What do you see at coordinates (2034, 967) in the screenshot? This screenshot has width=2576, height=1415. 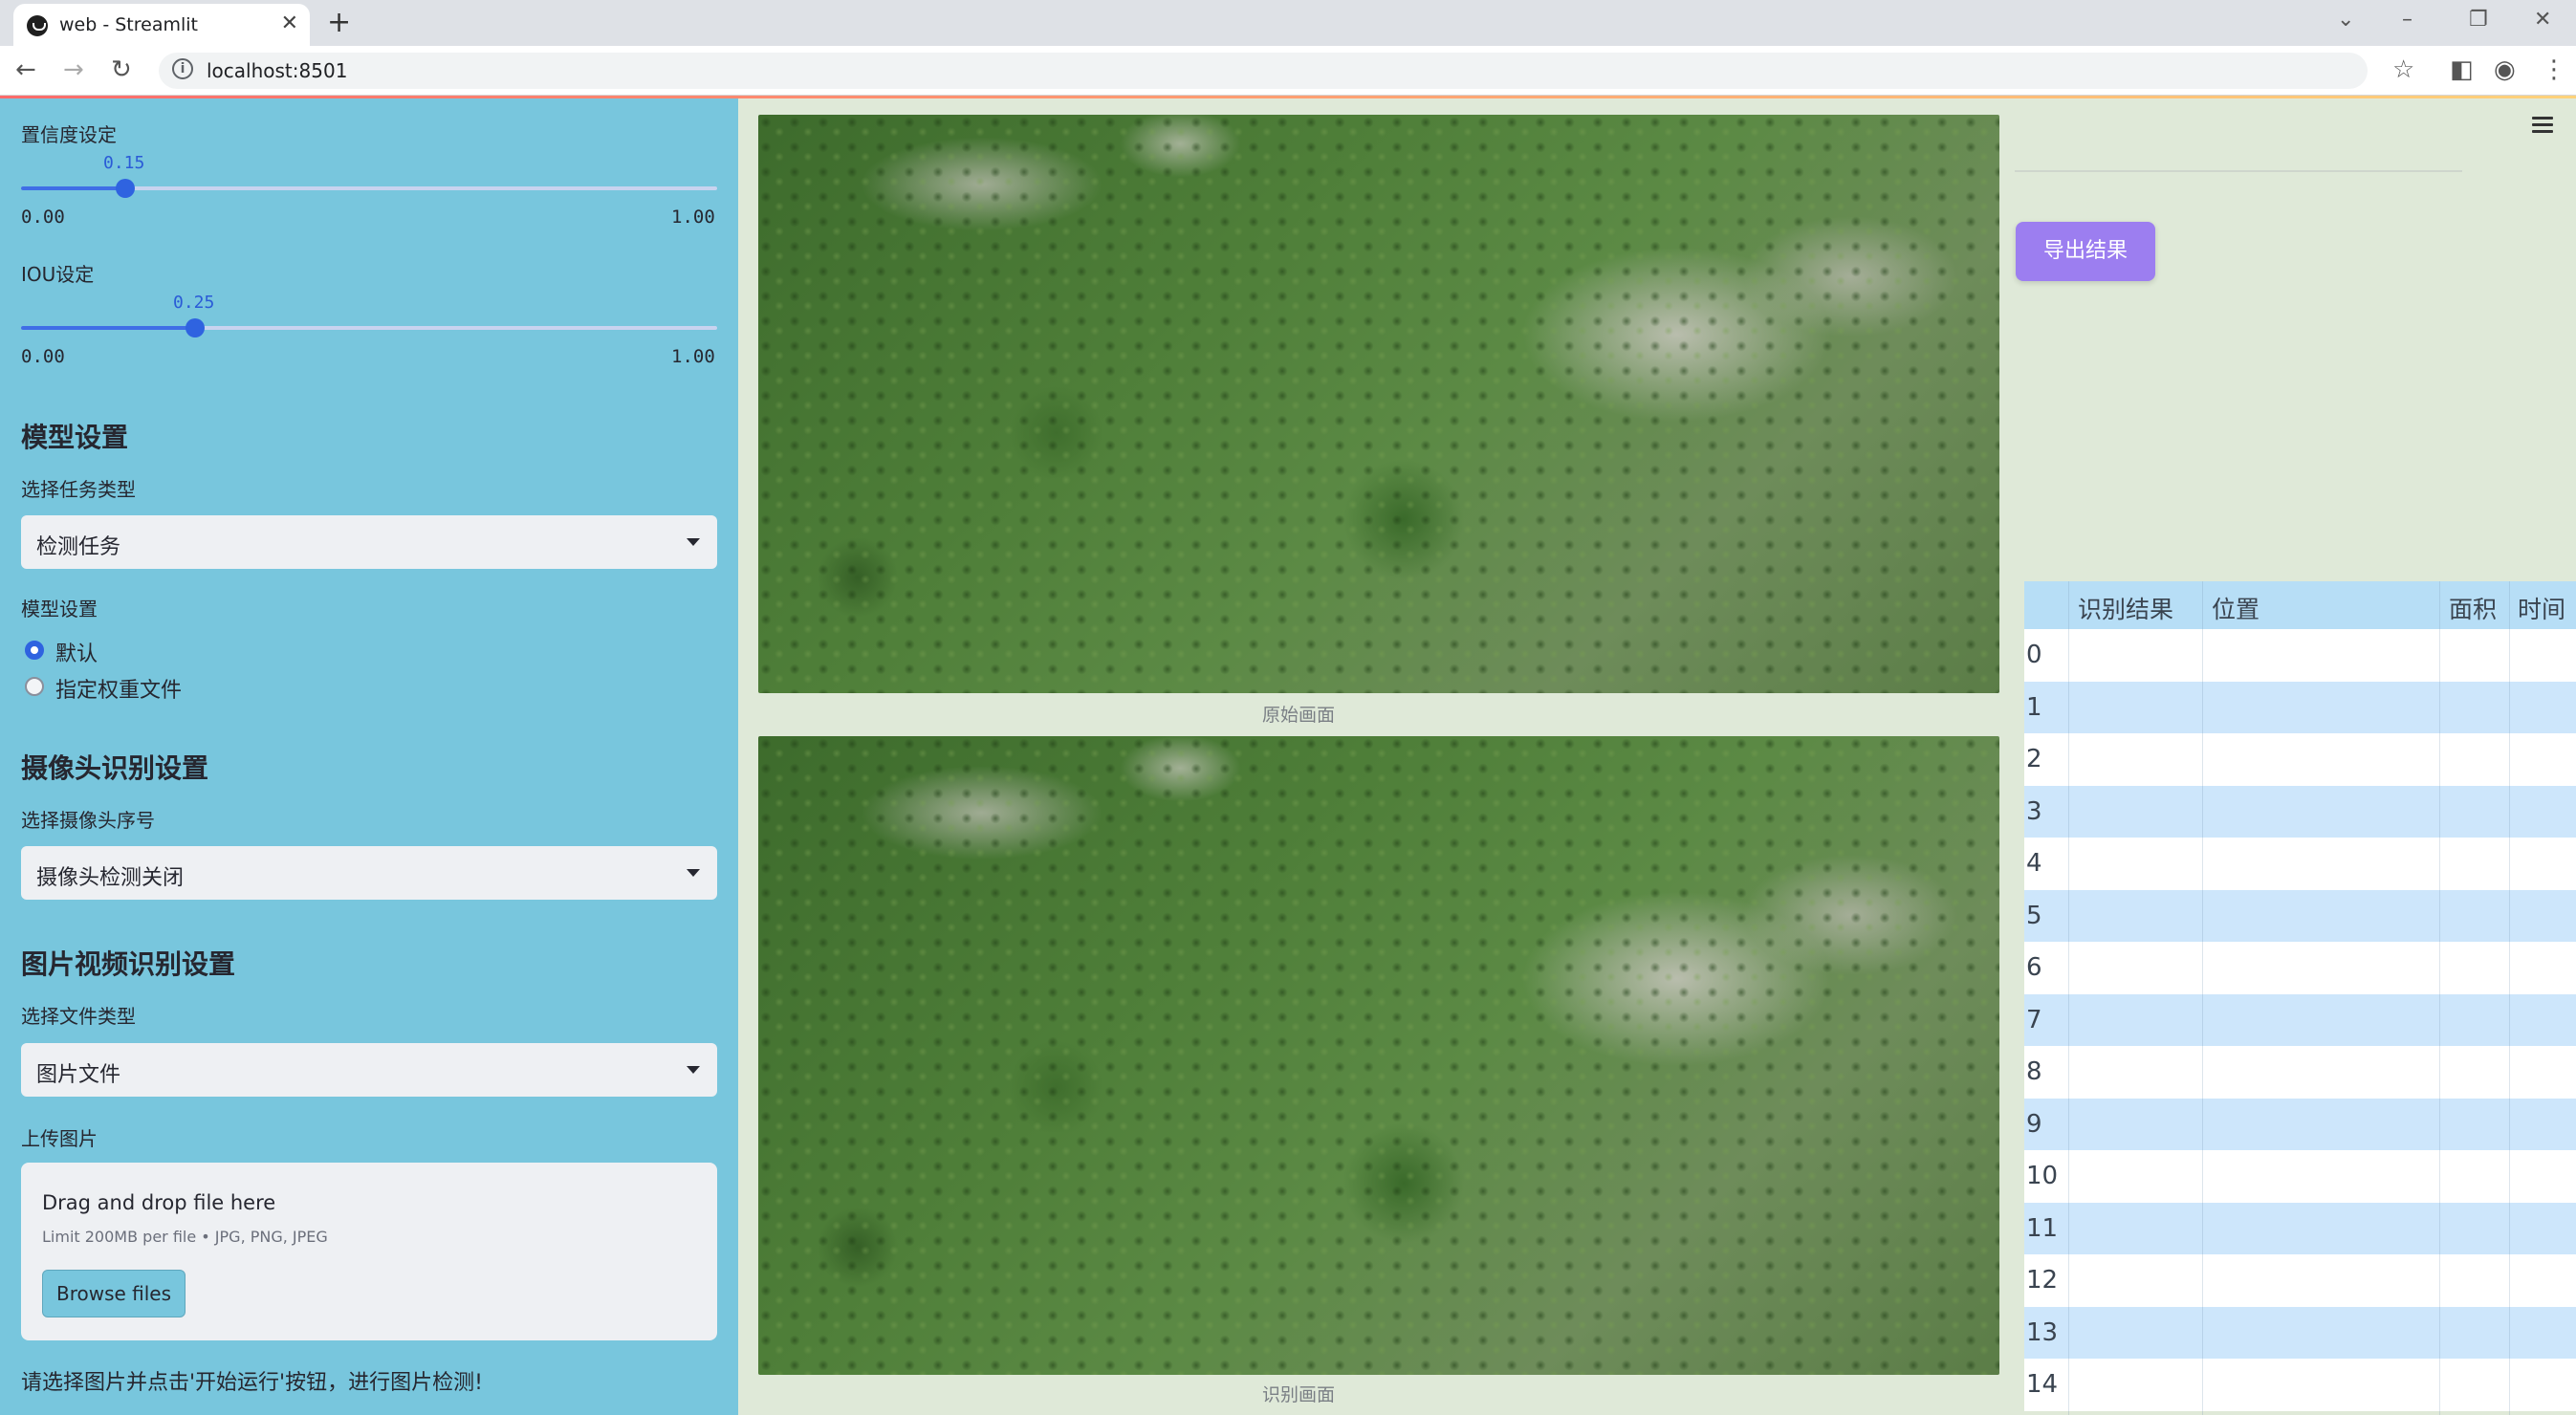 I see `row-index: 6` at bounding box center [2034, 967].